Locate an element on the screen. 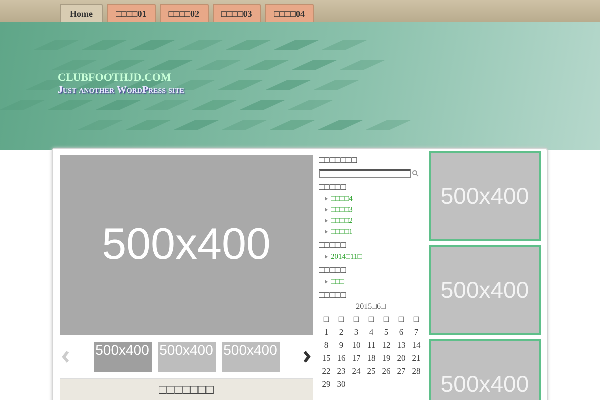 The height and width of the screenshot is (400, 600). calendar-day: 20 is located at coordinates (401, 358).